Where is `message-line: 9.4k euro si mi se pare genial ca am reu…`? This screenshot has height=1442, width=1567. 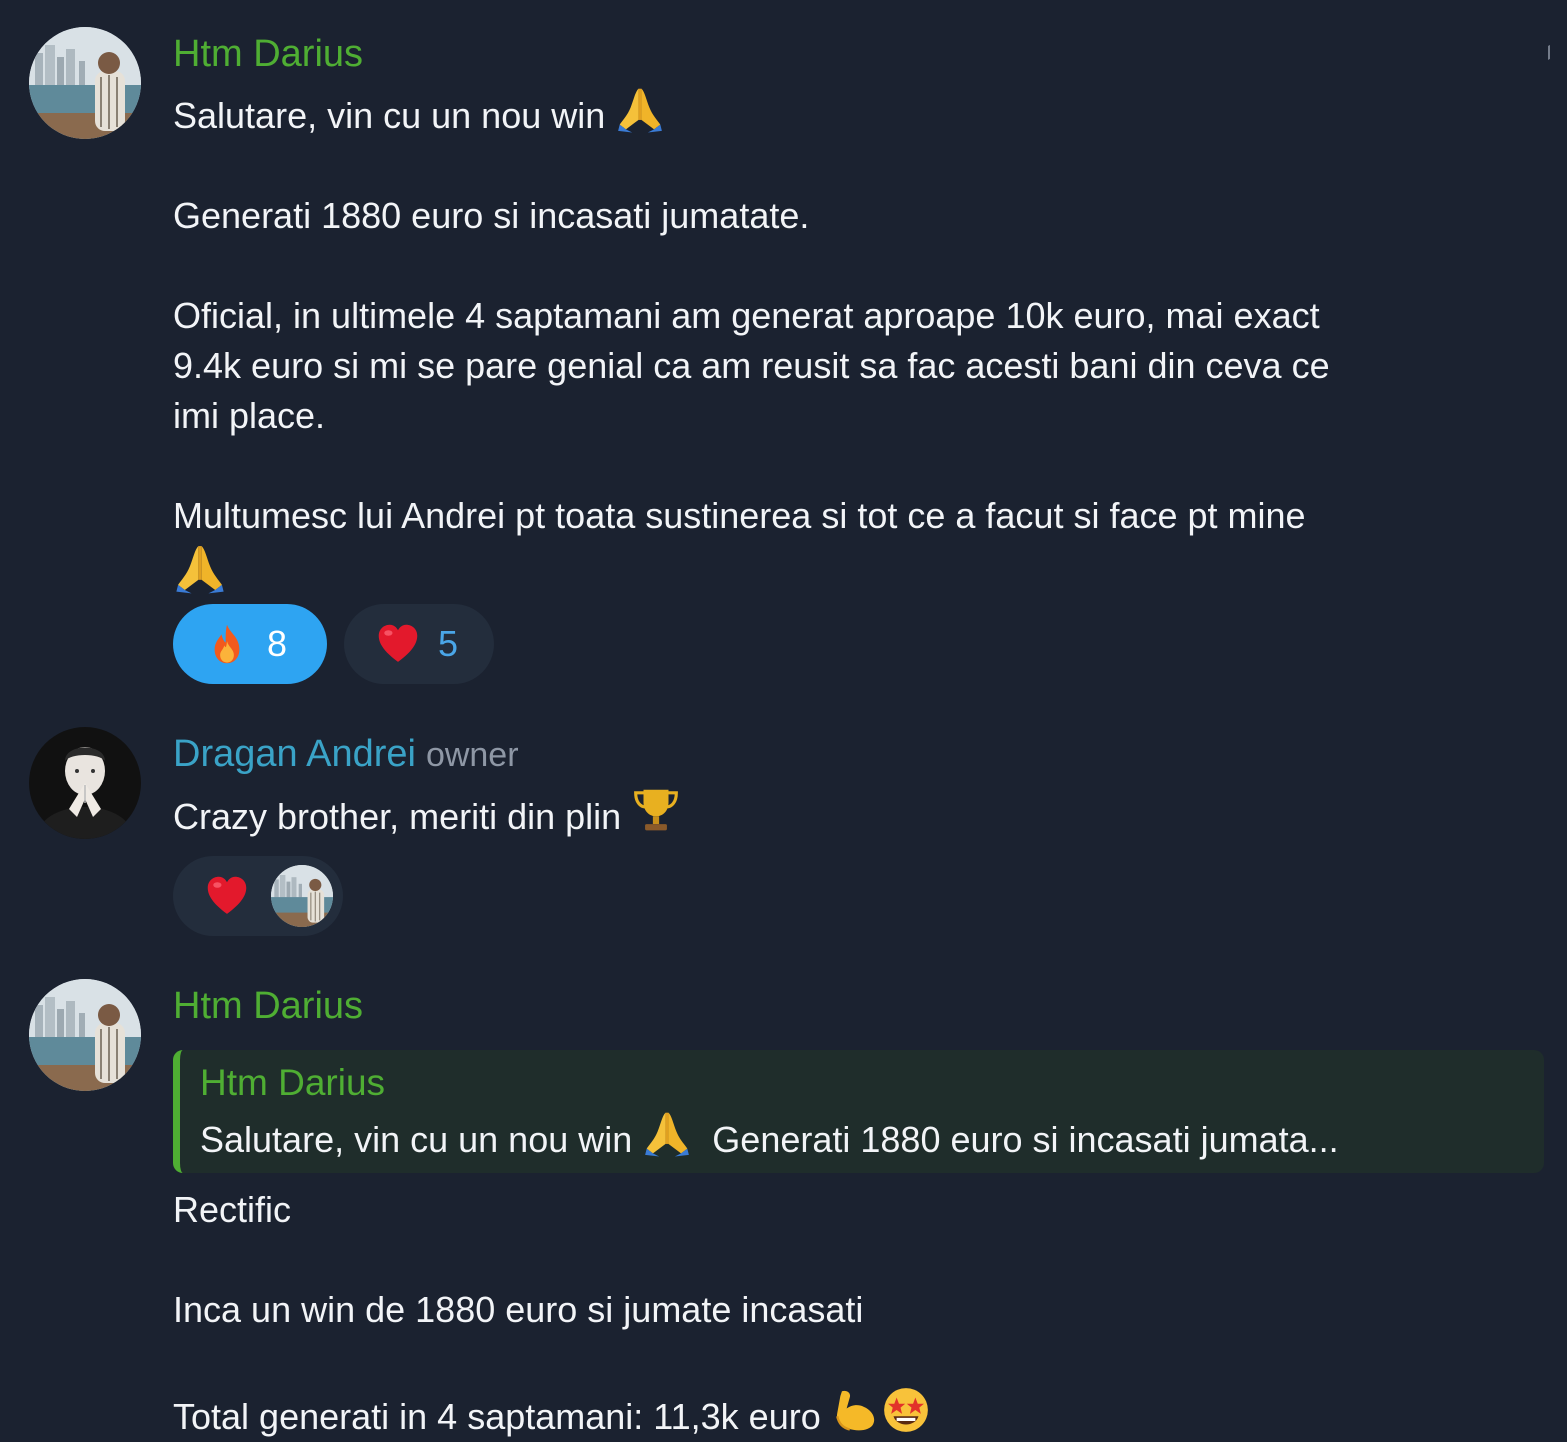
message-line: 9.4k euro si mi se pare genial ca am reu… is located at coordinates (751, 365).